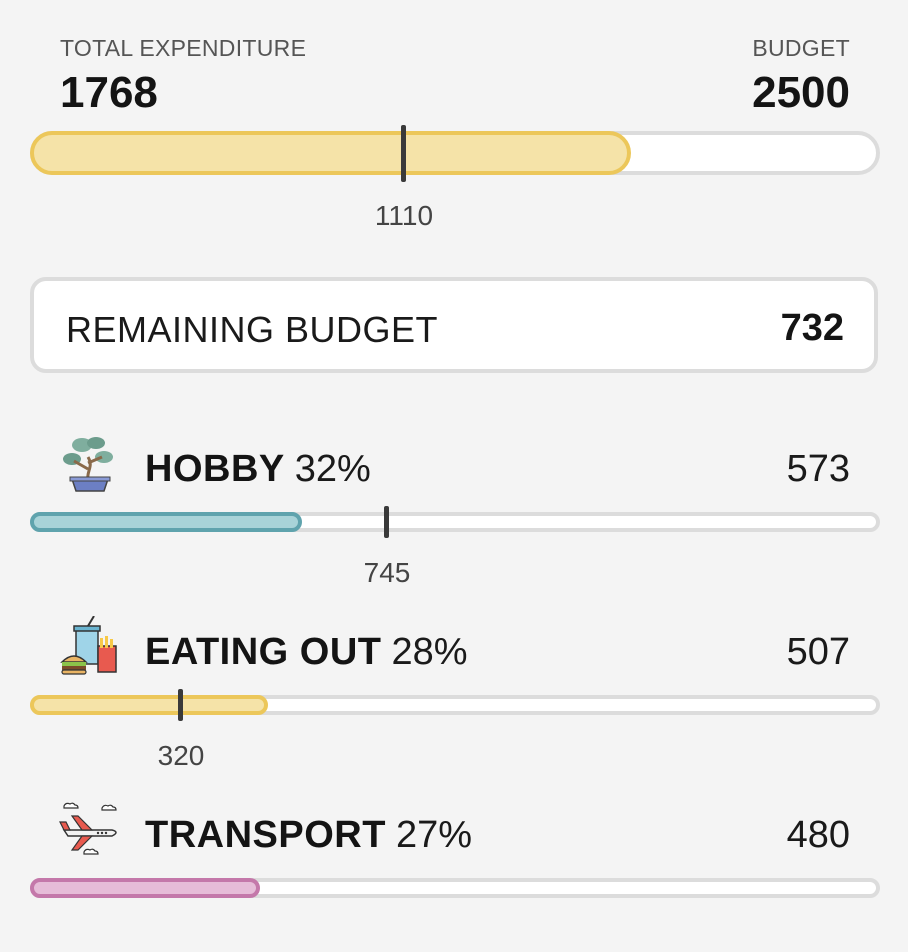  What do you see at coordinates (429, 652) in the screenshot?
I see `category-percent: 28%` at bounding box center [429, 652].